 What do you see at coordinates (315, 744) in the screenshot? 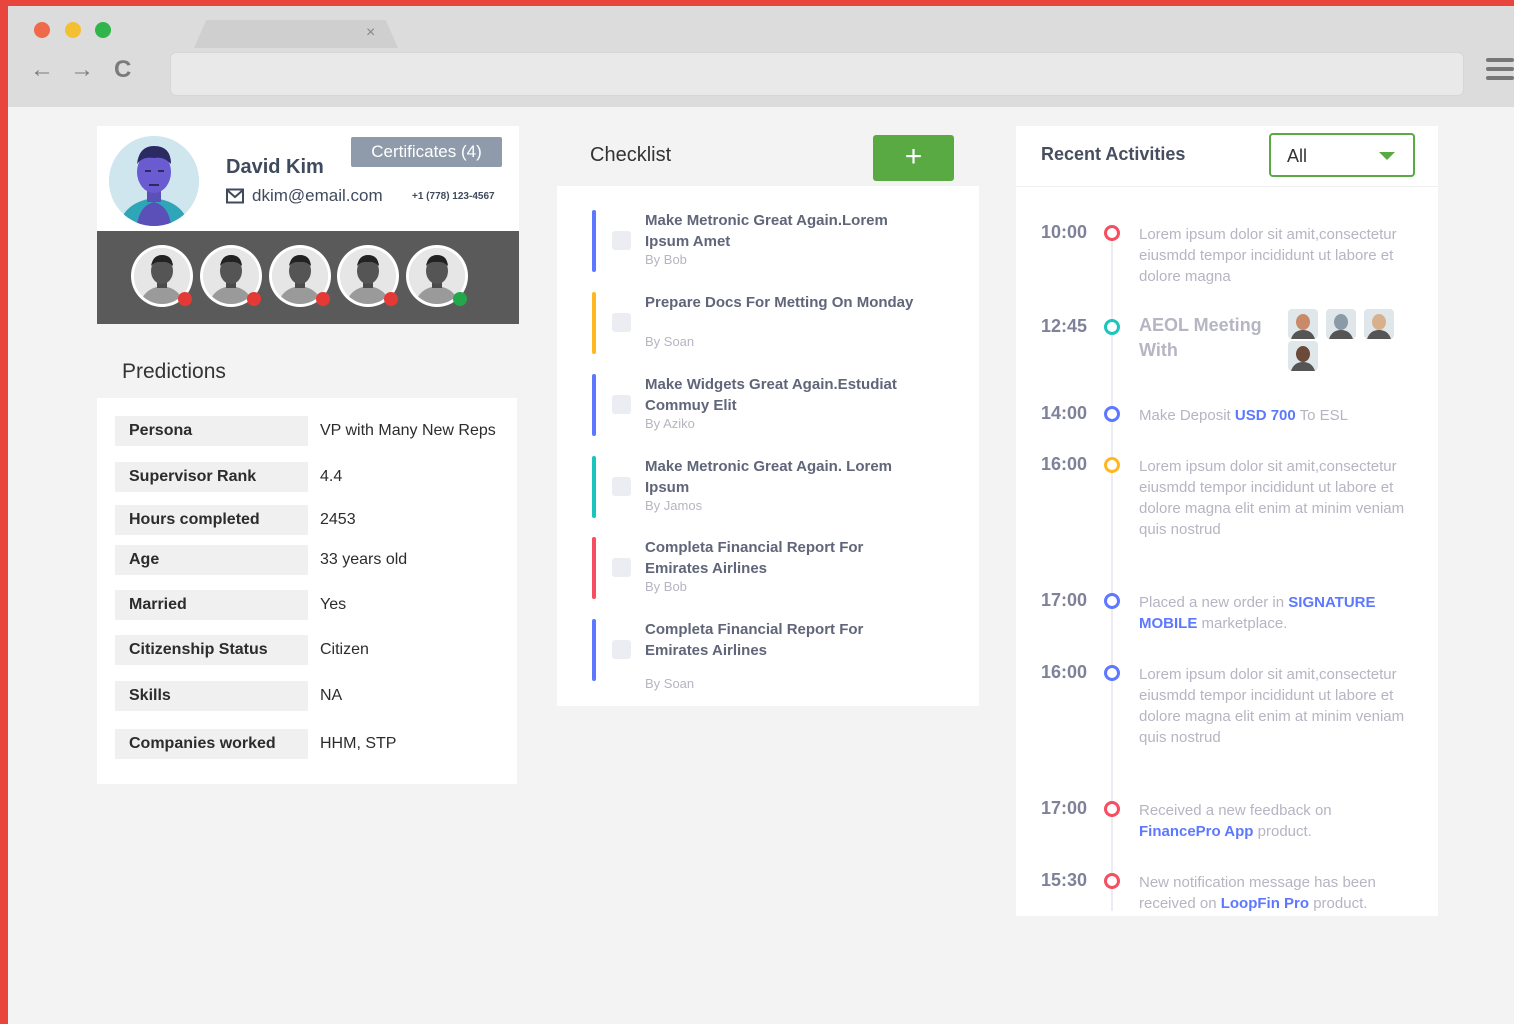
I see `prediction-row: Companies worked HHM, STP` at bounding box center [315, 744].